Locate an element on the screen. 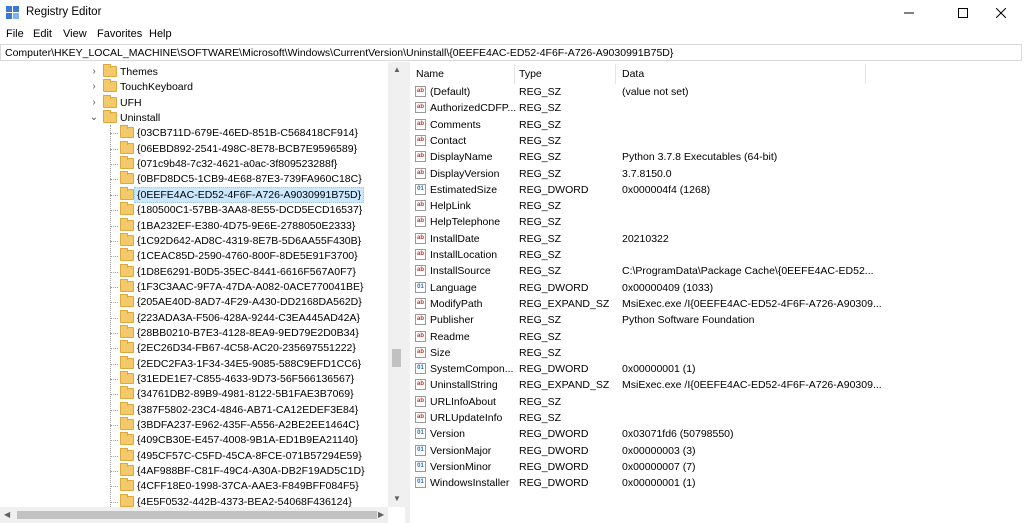 Image resolution: width=1024 pixels, height=523 pixels. menu-edit: Edit is located at coordinates (42, 34).